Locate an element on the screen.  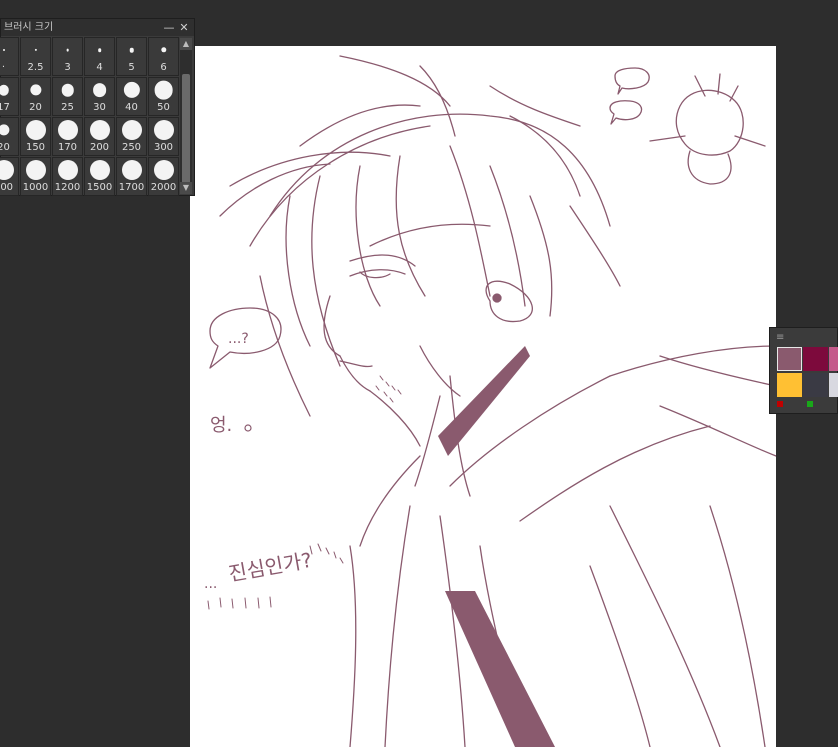
brush-size-option: 150 is located at coordinates (35, 136).